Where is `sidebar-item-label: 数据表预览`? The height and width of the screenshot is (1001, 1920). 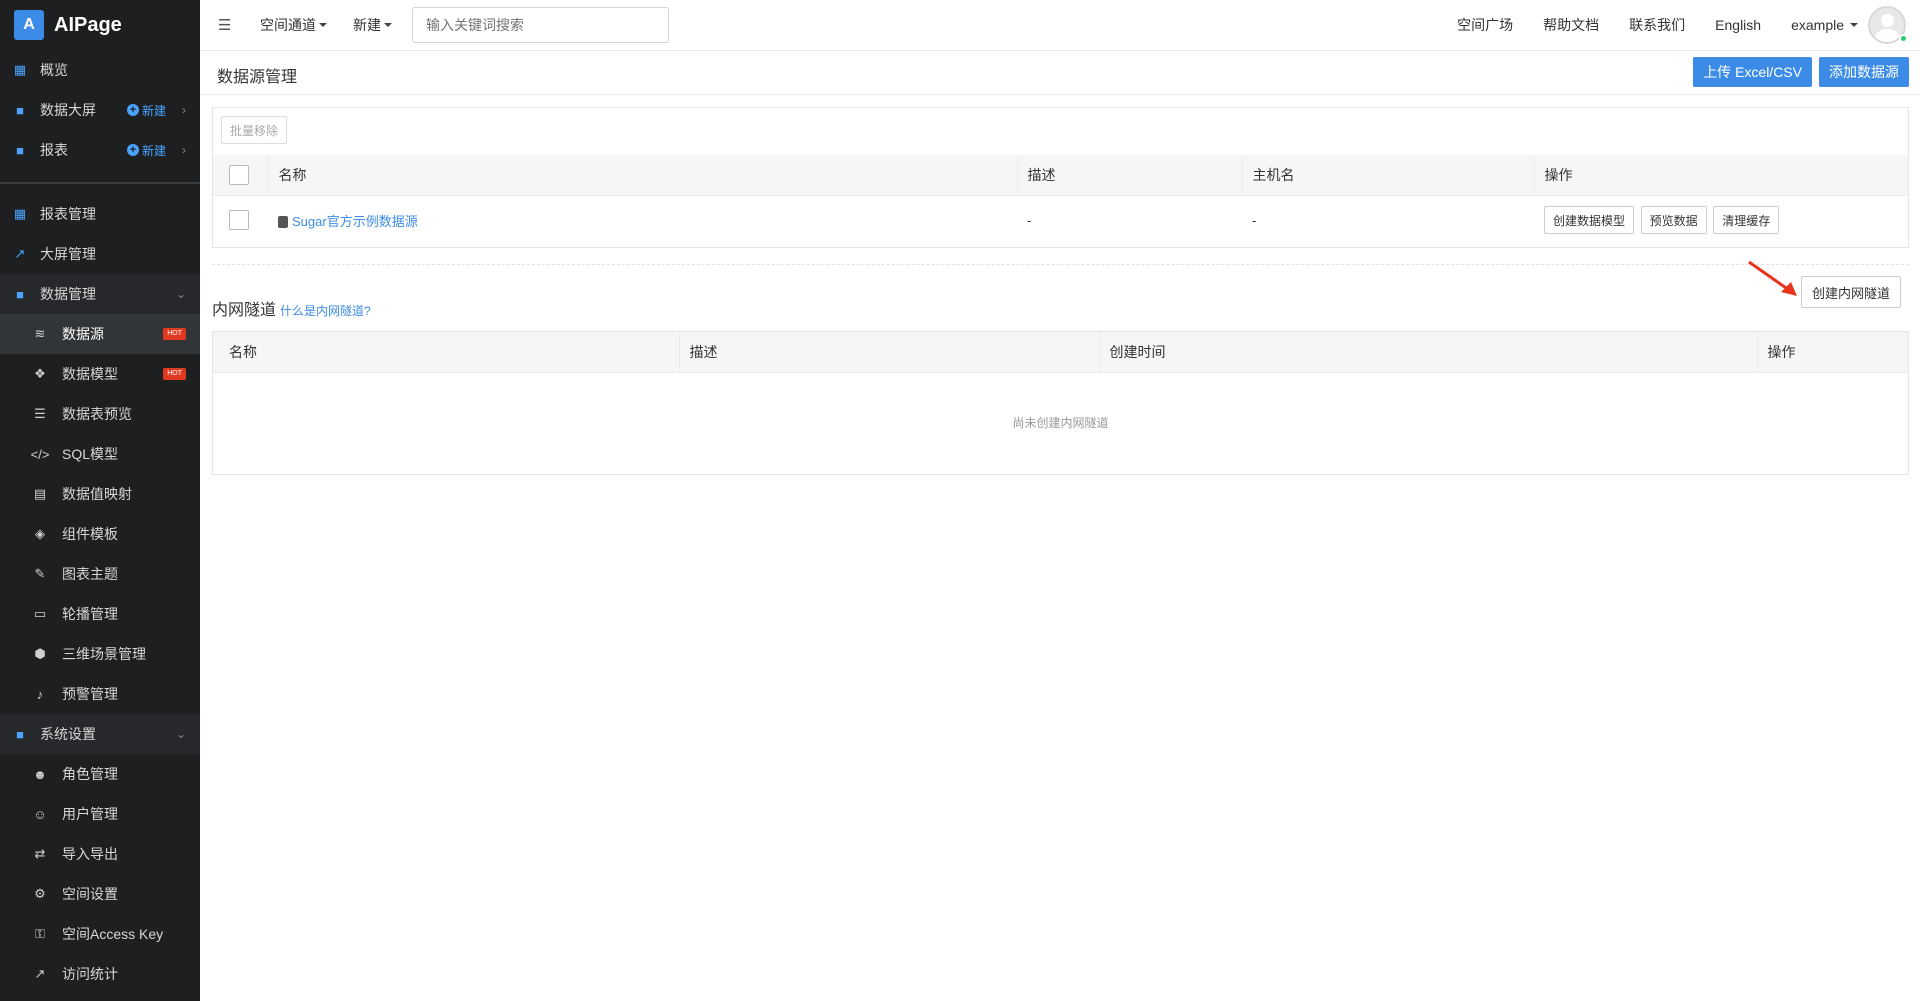
sidebar-item-label: 数据表预览 is located at coordinates (97, 414).